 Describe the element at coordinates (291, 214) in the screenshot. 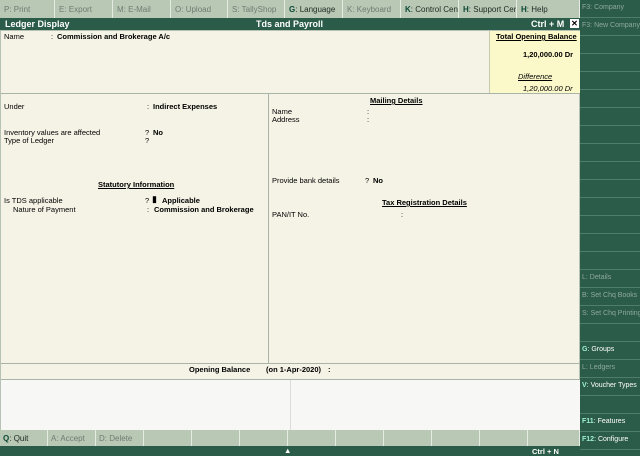

I see `pan-label: PAN/IT No.` at that location.